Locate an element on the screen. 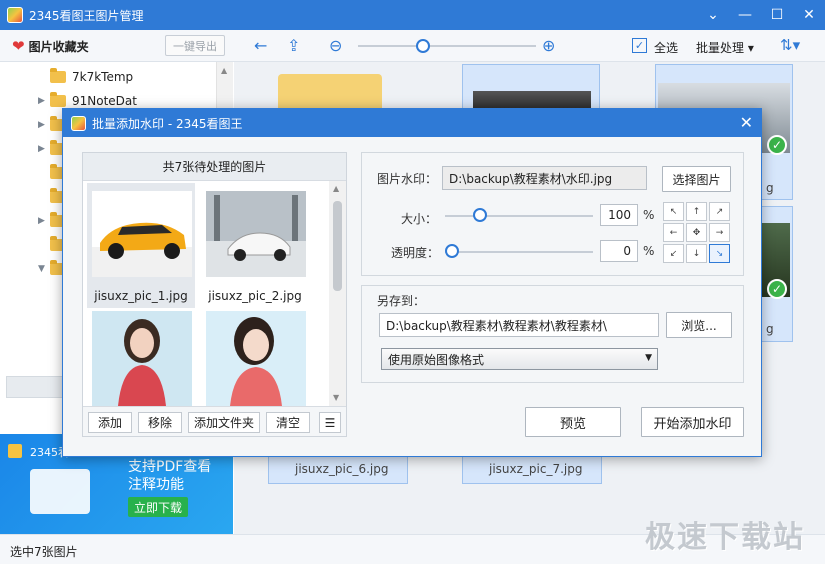  preview-button: 预览 is located at coordinates (573, 422).